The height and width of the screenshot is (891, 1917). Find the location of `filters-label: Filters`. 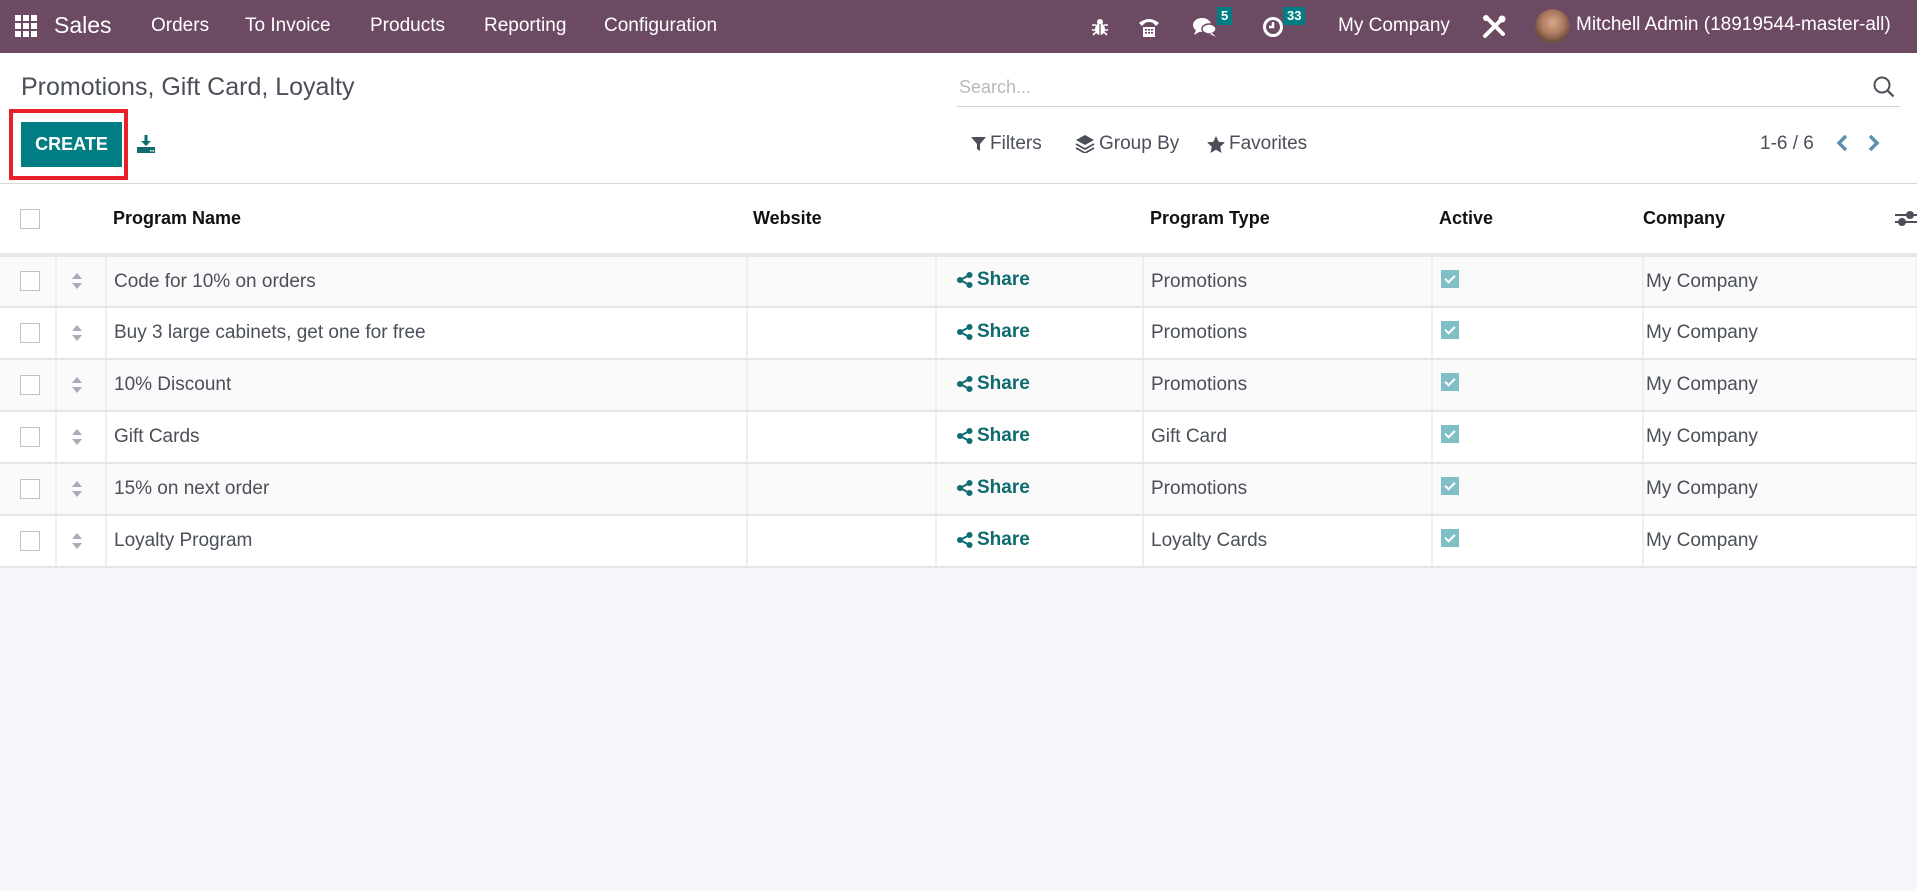

filters-label: Filters is located at coordinates (1016, 143).